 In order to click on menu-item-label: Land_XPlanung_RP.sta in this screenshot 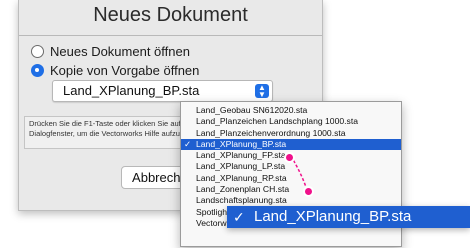, I will do `click(241, 177)`.